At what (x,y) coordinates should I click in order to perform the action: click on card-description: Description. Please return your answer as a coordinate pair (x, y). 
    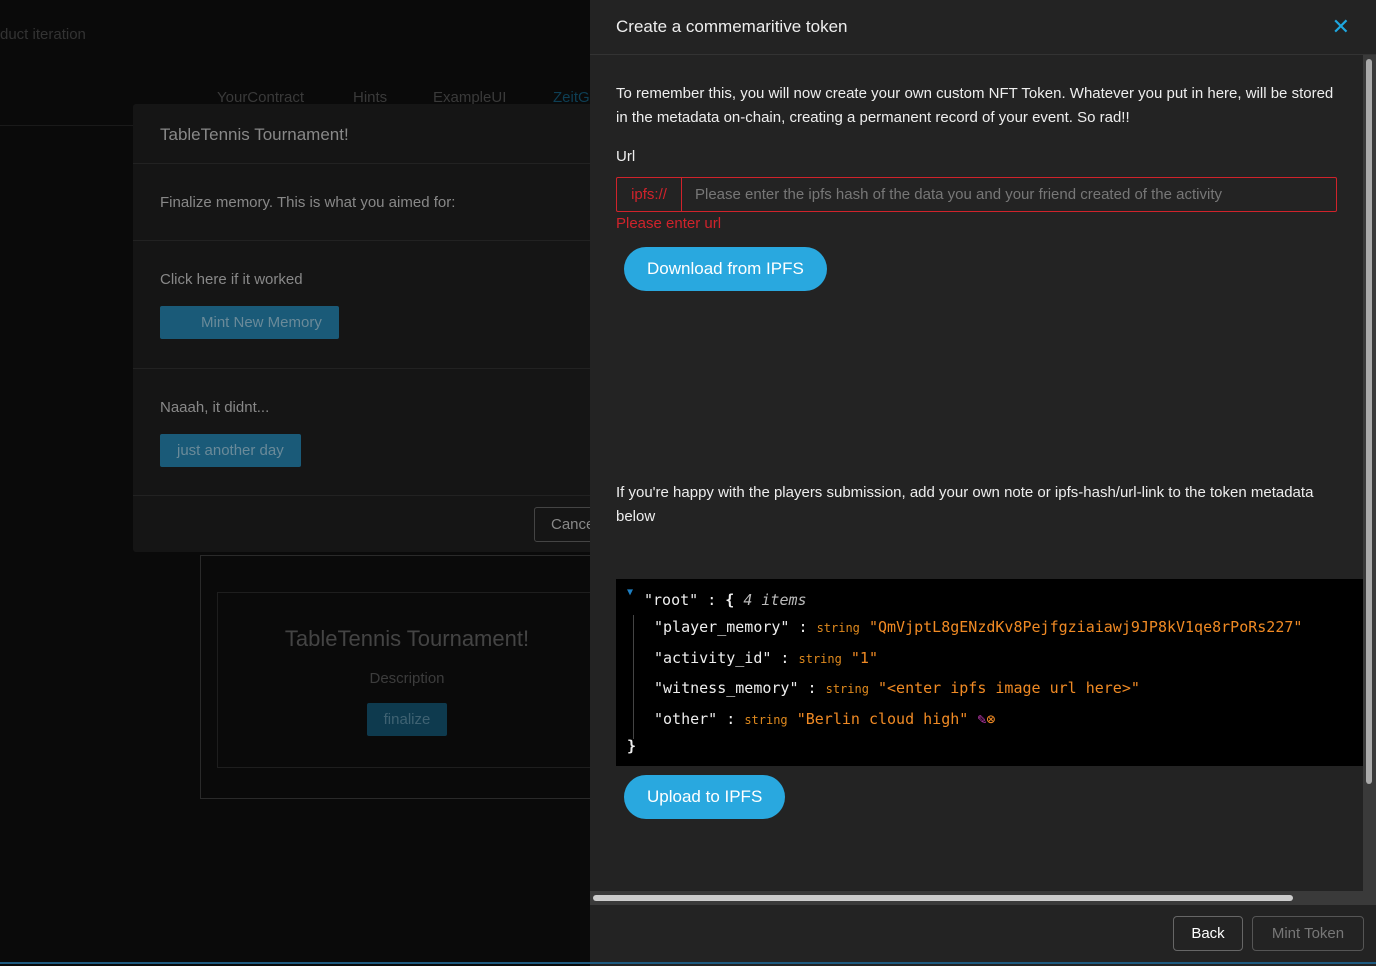
    Looking at the image, I should click on (407, 678).